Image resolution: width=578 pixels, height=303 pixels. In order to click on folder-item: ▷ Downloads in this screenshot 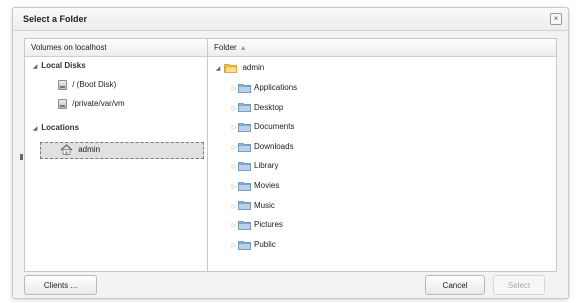, I will do `click(262, 147)`.